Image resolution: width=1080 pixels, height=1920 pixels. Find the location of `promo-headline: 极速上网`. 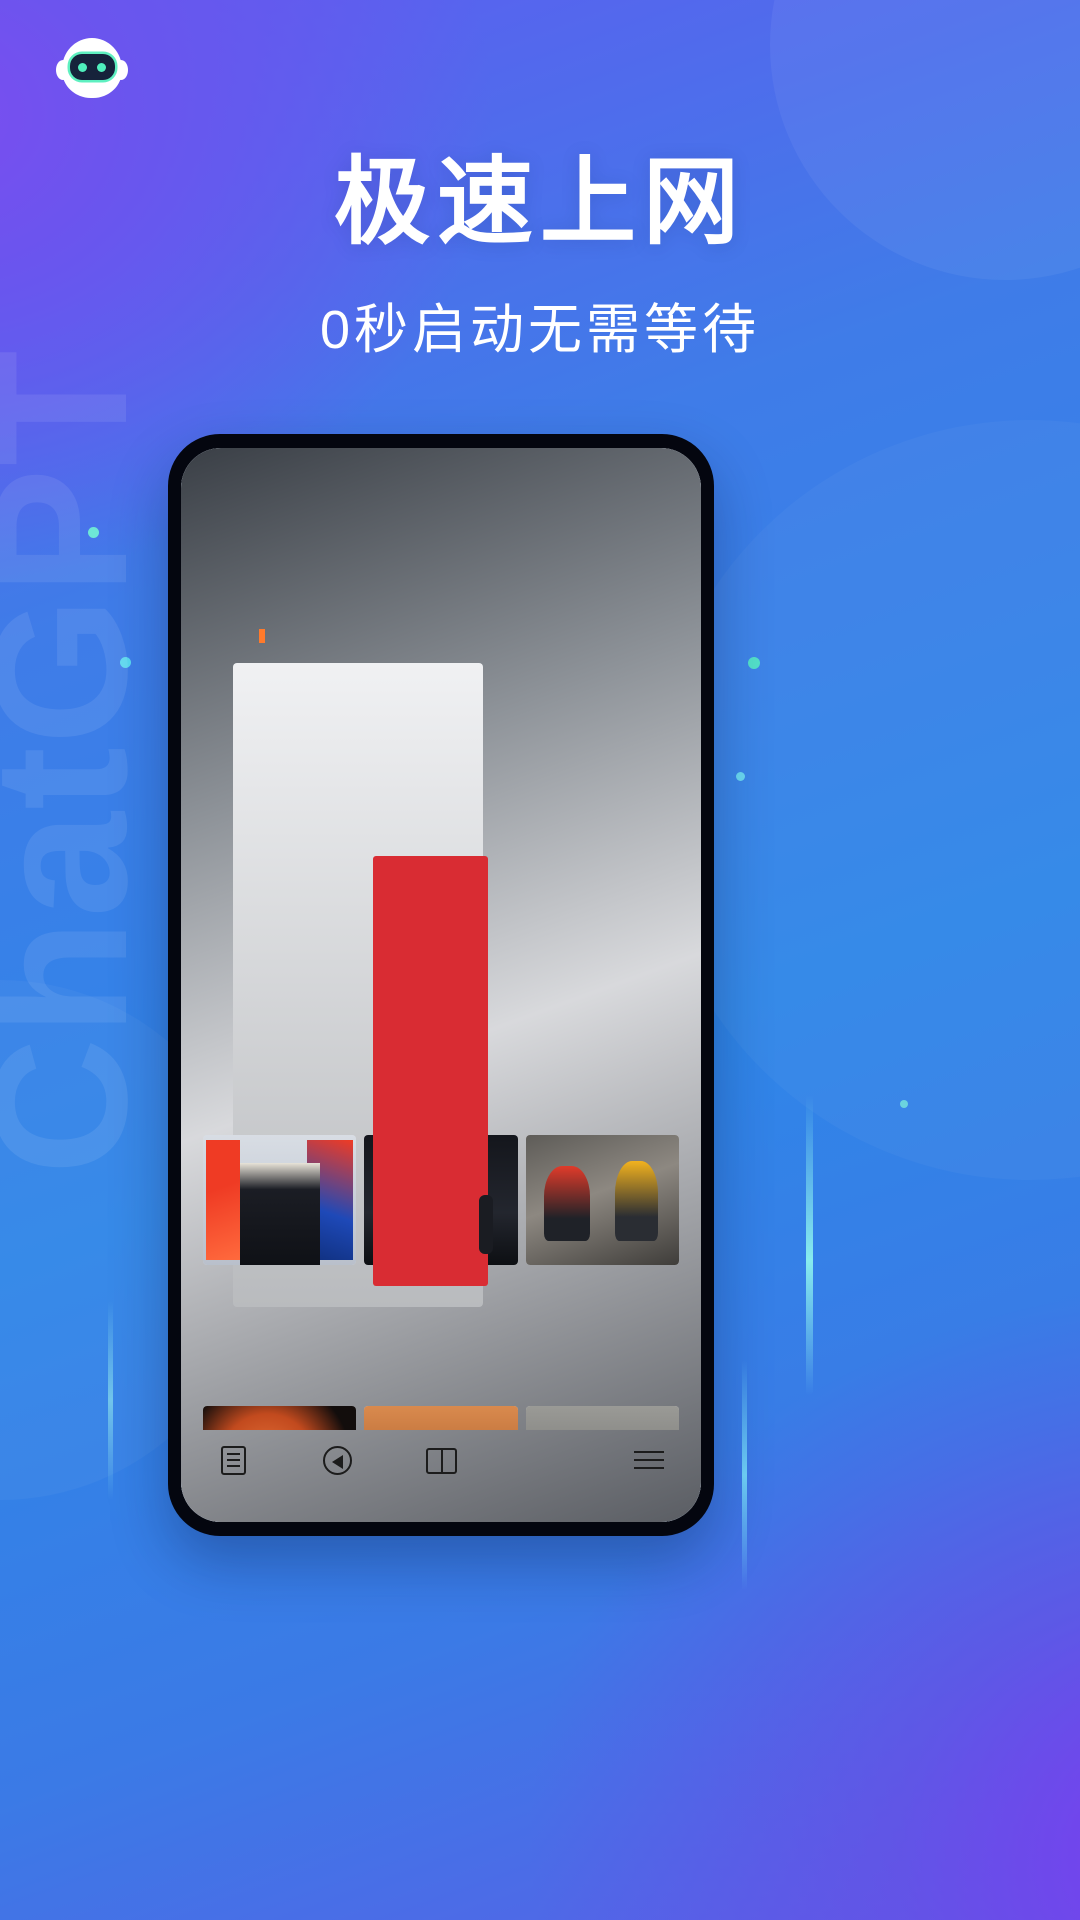

promo-headline: 极速上网 is located at coordinates (540, 202).